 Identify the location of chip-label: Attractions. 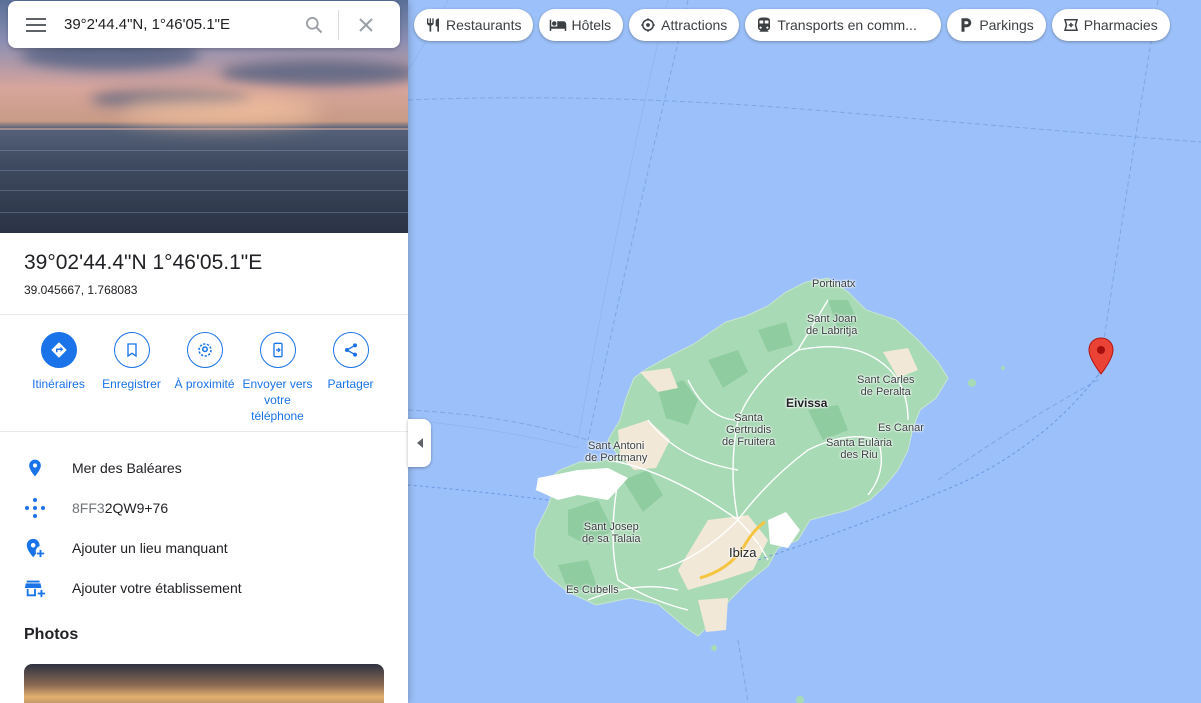
(694, 25).